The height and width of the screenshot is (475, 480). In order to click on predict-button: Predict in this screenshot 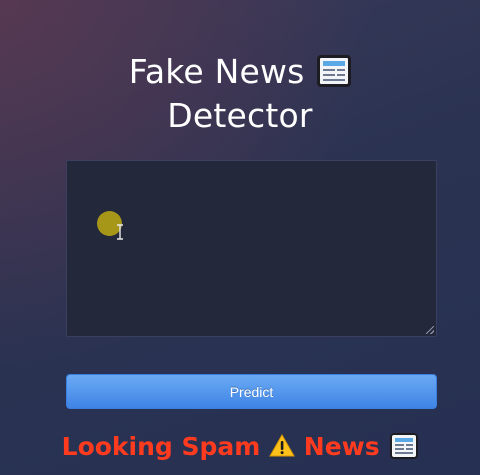, I will do `click(251, 391)`.